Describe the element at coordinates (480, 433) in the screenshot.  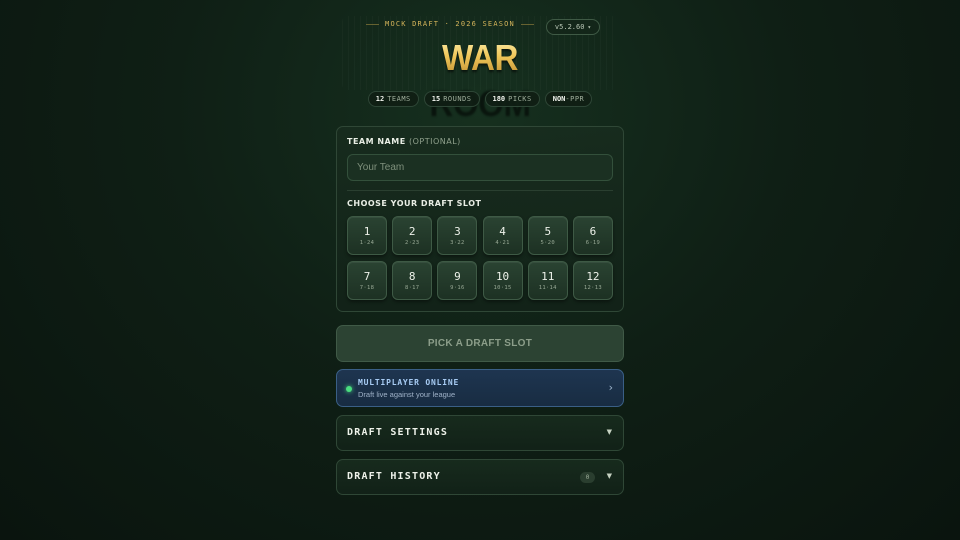
I see `draft-settings-toggle: DRAFT SETTINGS ▼` at that location.